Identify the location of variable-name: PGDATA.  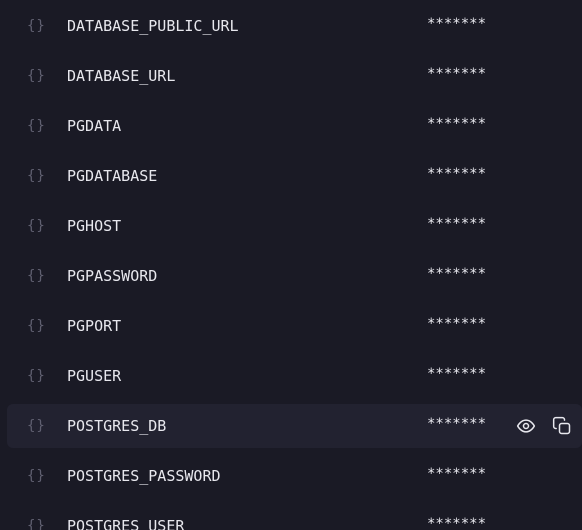
(94, 126).